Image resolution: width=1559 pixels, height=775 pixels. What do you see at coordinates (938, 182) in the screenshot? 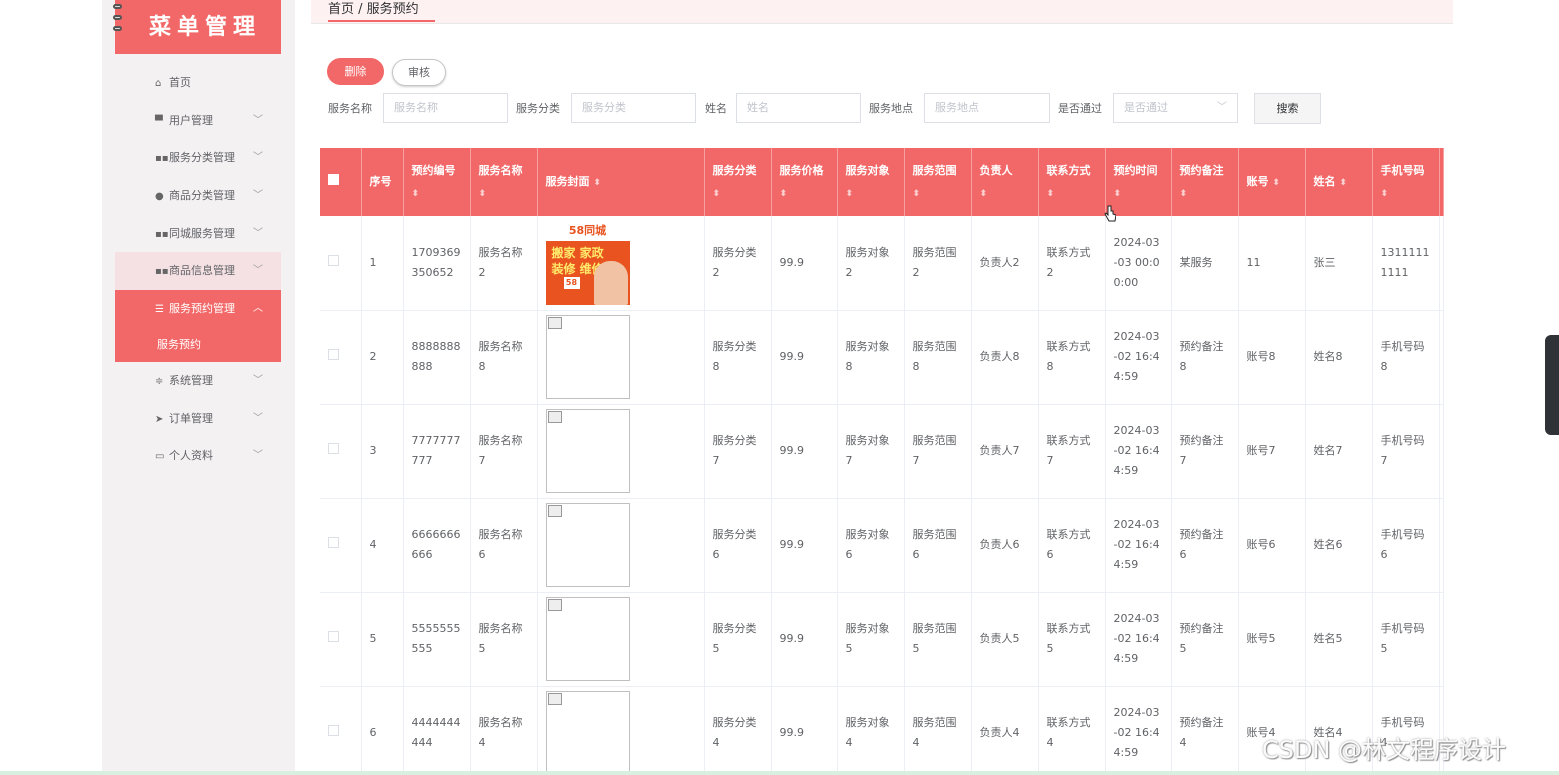
I see `column-header: 服务范围 ⬍` at bounding box center [938, 182].